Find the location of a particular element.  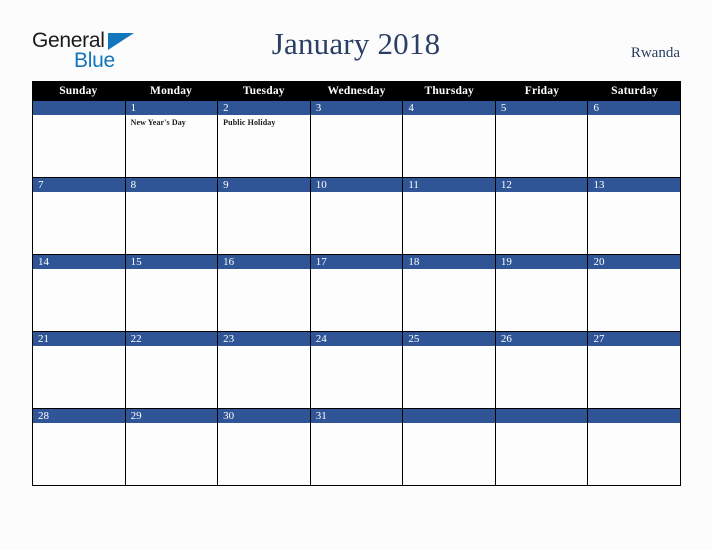

day-cell-3: 3 is located at coordinates (357, 139).